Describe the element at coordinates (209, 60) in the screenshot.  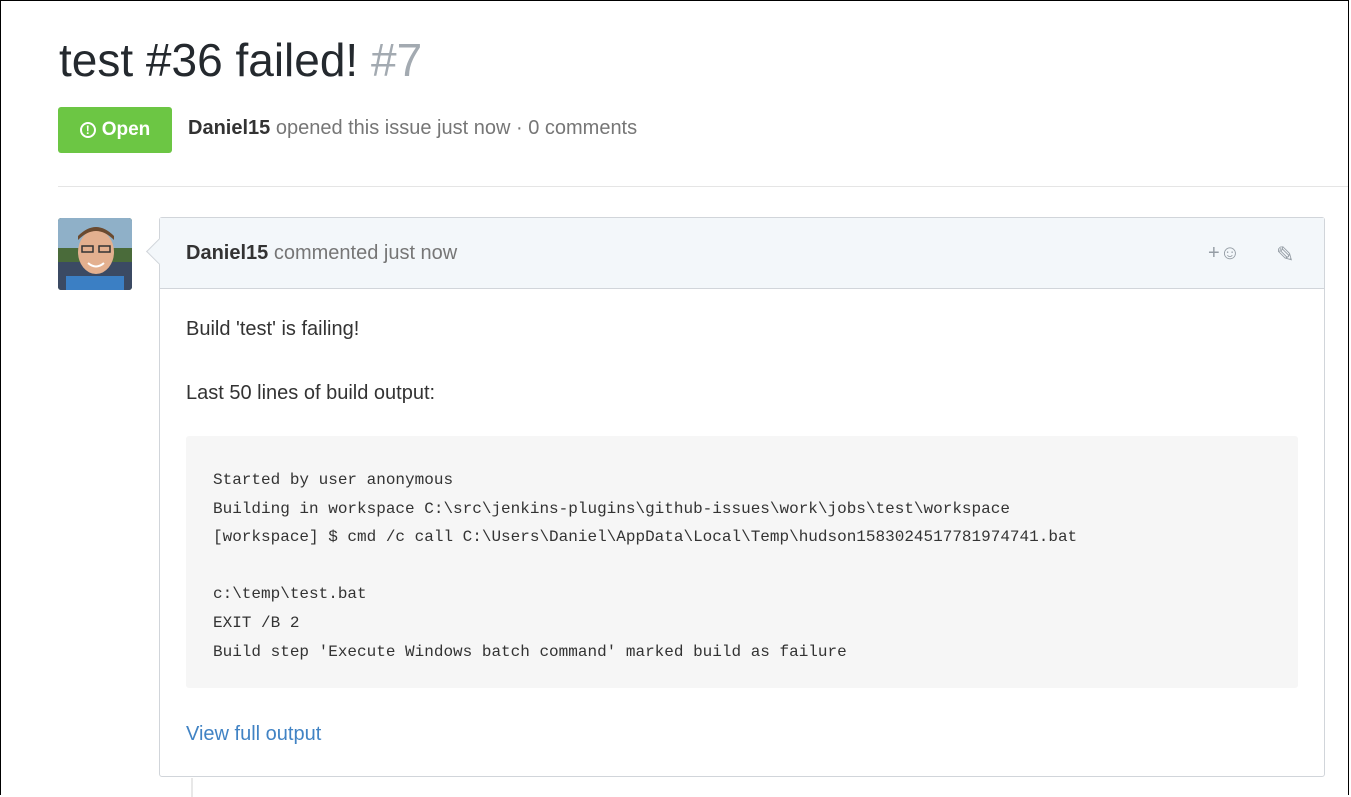
I see `issue-title-text: test #36 failed!` at that location.